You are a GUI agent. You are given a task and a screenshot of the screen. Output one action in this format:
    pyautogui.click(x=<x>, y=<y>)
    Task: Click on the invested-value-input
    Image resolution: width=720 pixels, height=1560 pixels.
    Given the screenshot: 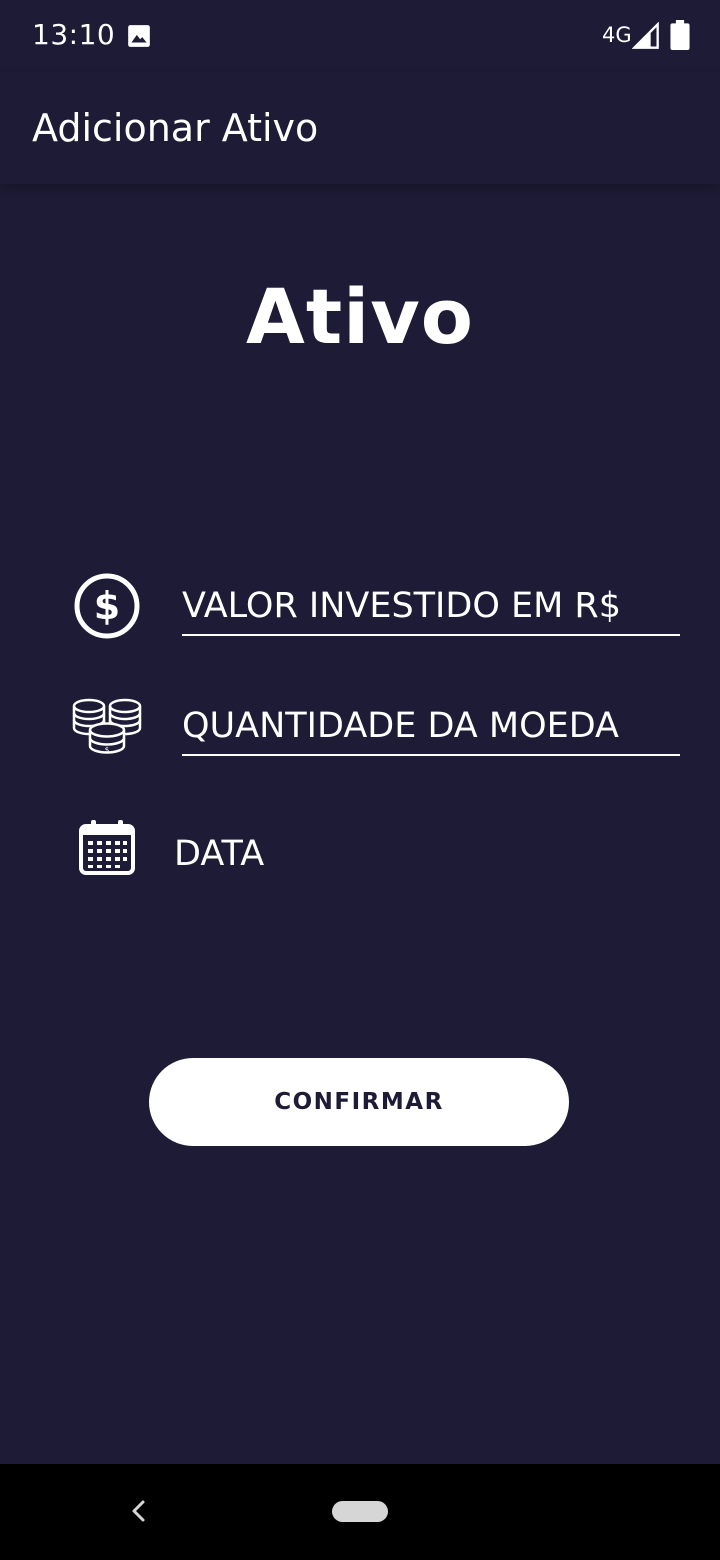 What is the action you would take?
    pyautogui.click(x=431, y=606)
    